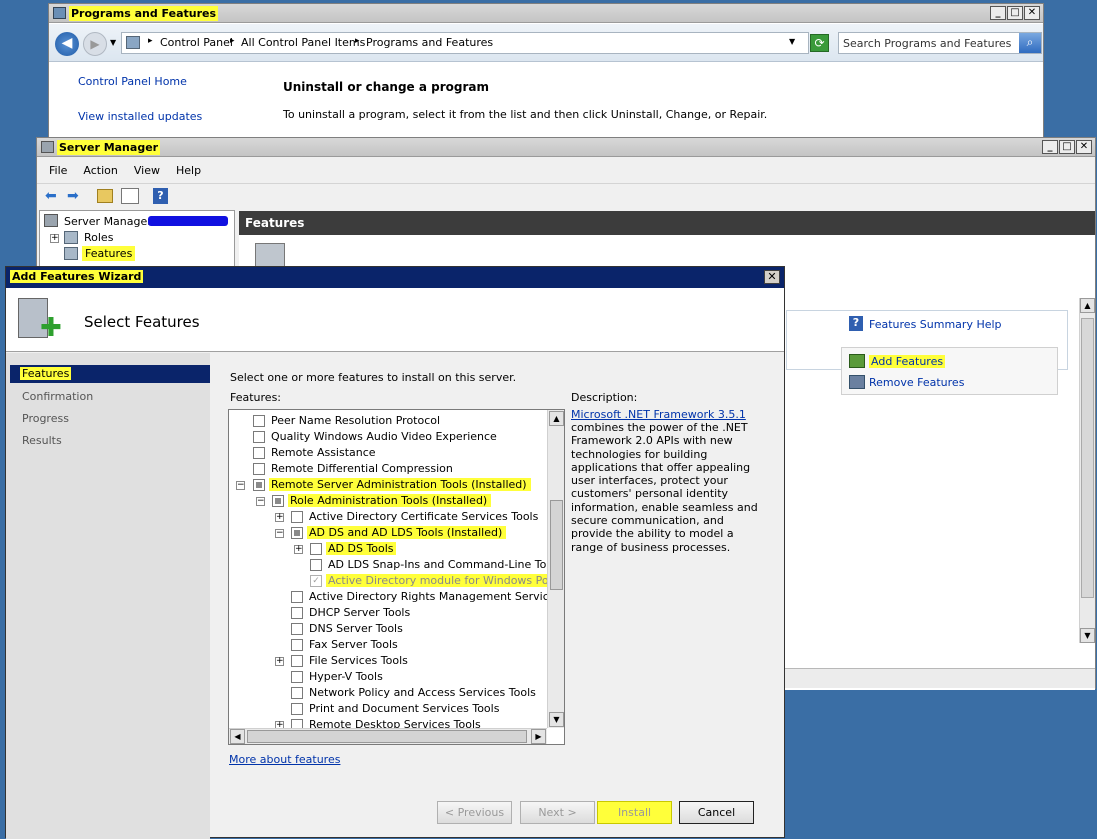 This screenshot has height=839, width=1097. I want to click on forward-arrow-icon: ▶, so click(95, 44).